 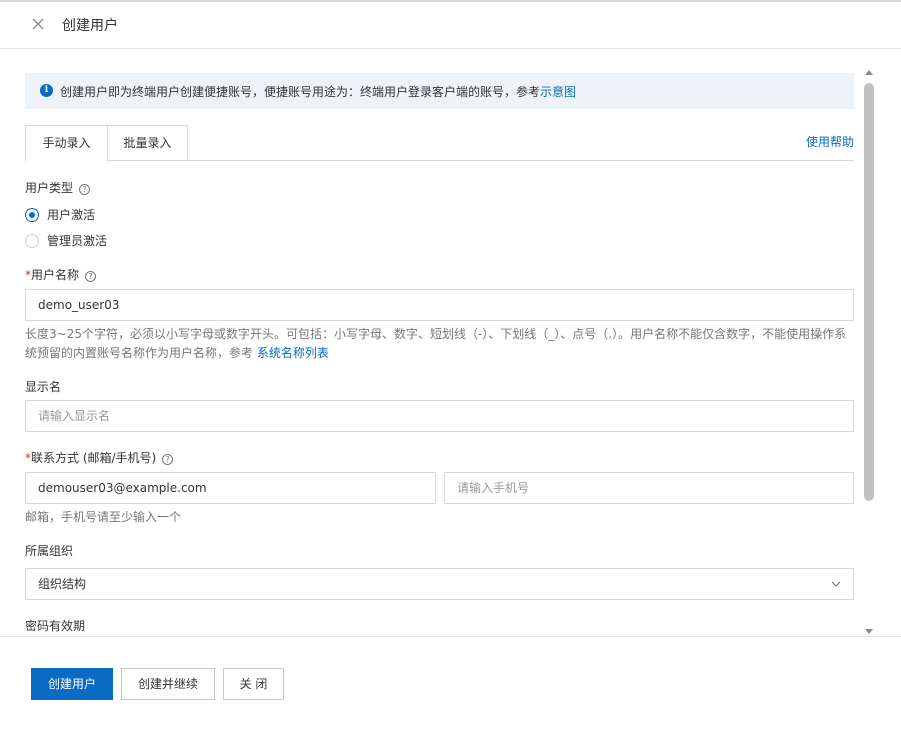 What do you see at coordinates (558, 92) in the screenshot?
I see `diagram-link: 示意图` at bounding box center [558, 92].